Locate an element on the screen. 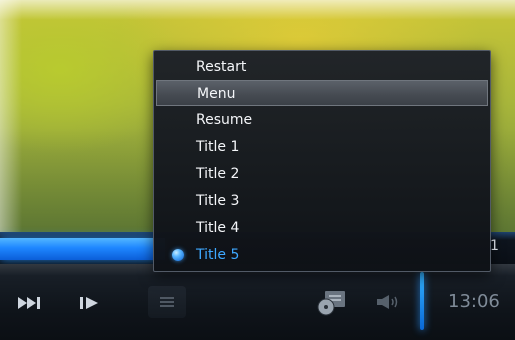 This screenshot has width=515, height=340. menu-item-label: Title 3 is located at coordinates (218, 201).